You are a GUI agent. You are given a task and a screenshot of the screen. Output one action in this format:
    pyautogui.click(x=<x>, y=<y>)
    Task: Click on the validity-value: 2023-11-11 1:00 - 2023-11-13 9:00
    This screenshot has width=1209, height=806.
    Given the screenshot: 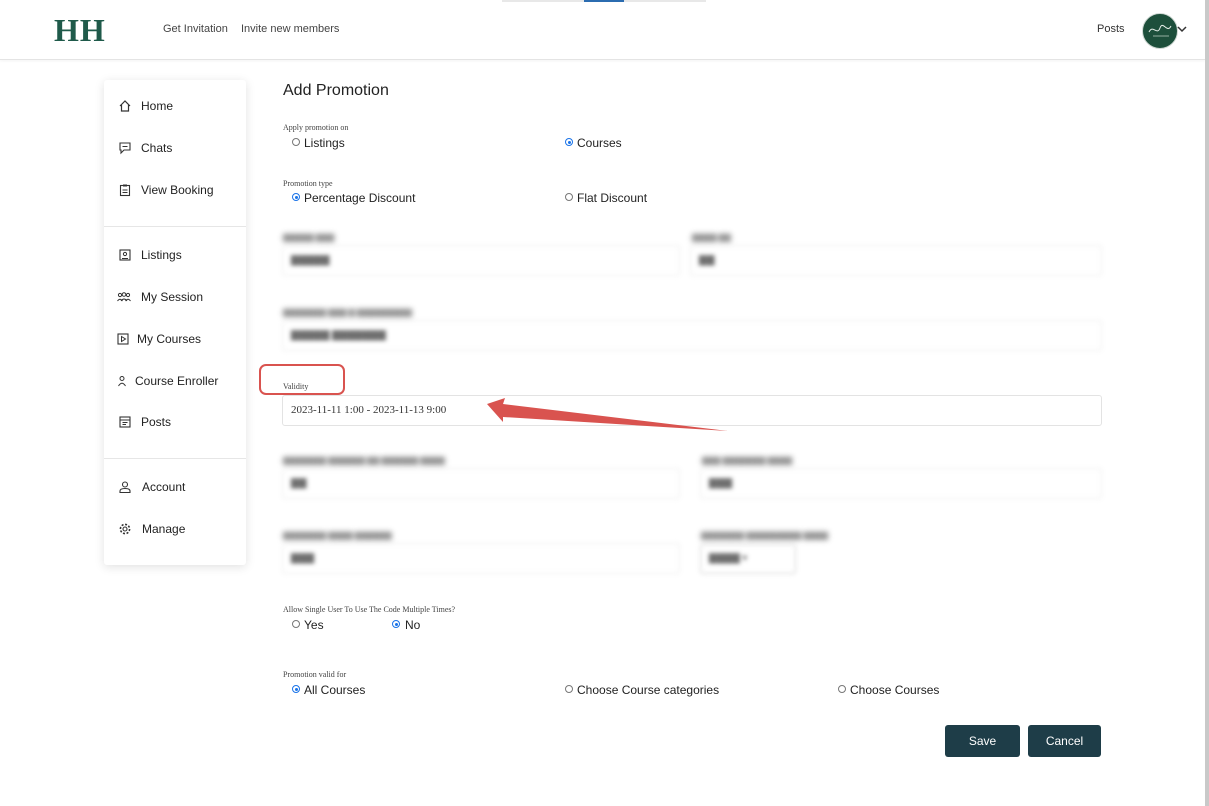 What is the action you would take?
    pyautogui.click(x=369, y=410)
    